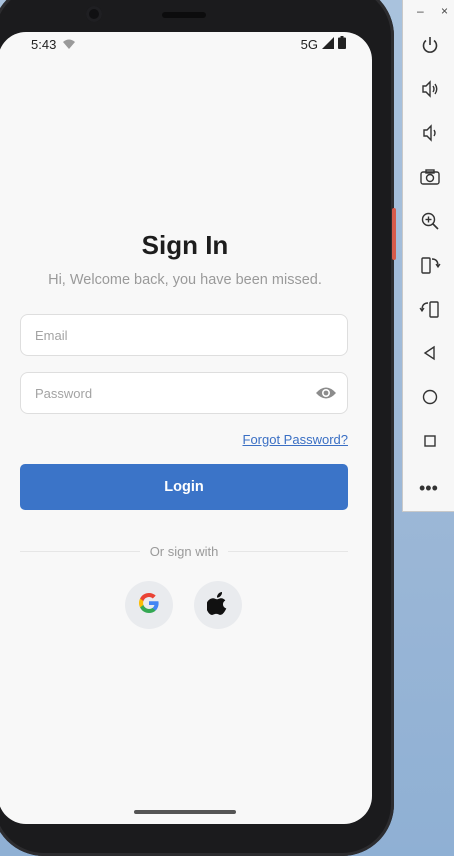  I want to click on page-title: Sign In, so click(185, 245).